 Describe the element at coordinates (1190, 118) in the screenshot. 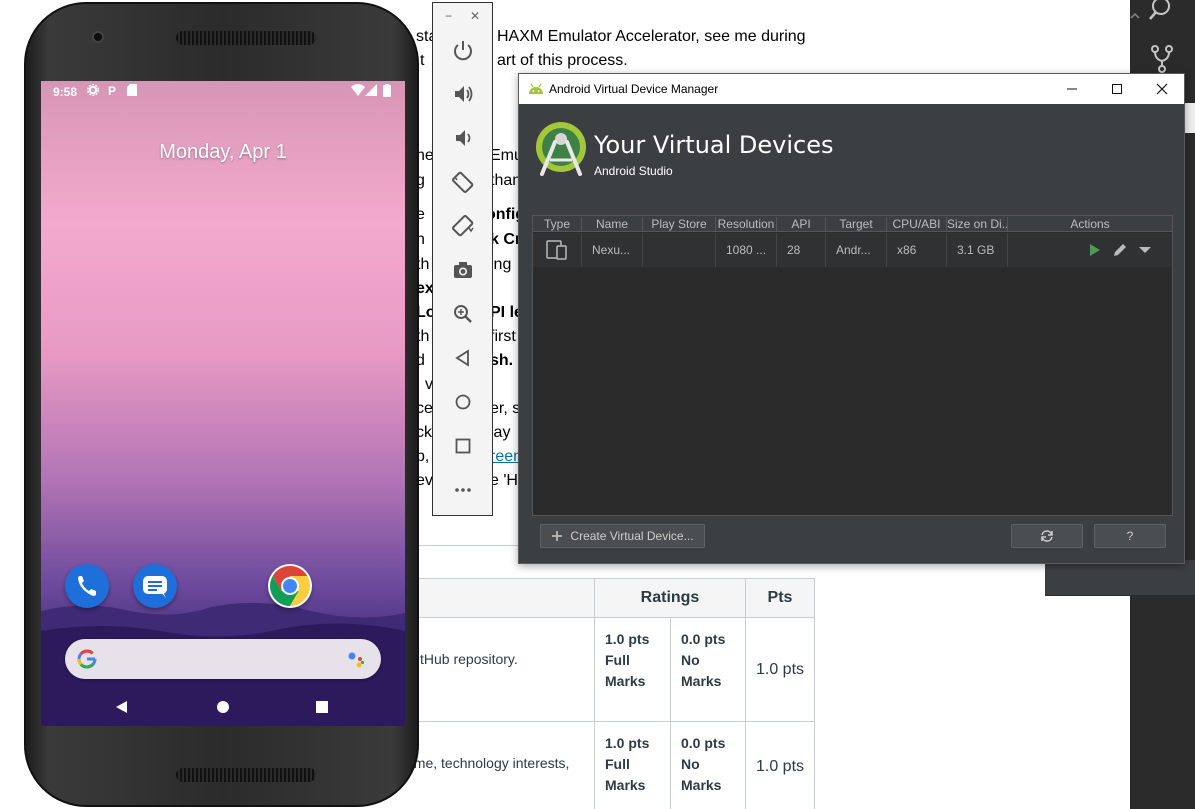

I see `ide-tab` at that location.